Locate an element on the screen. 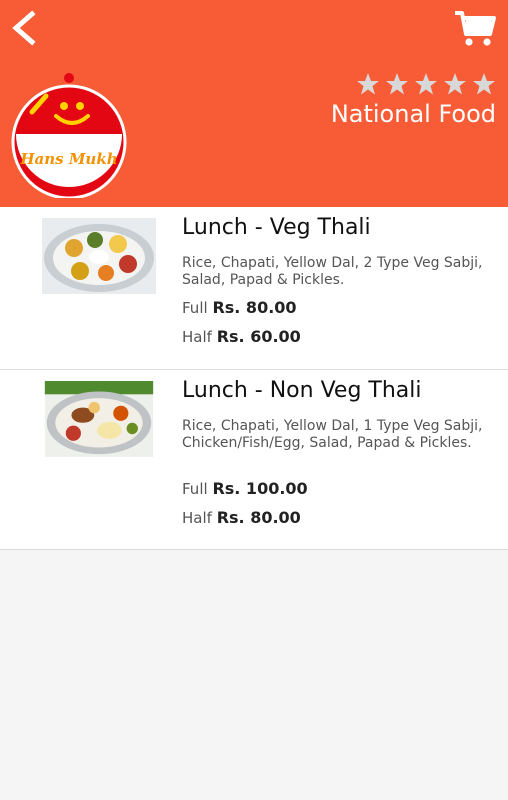 Image resolution: width=508 pixels, height=800 pixels. chevron-left-icon is located at coordinates (24, 28).